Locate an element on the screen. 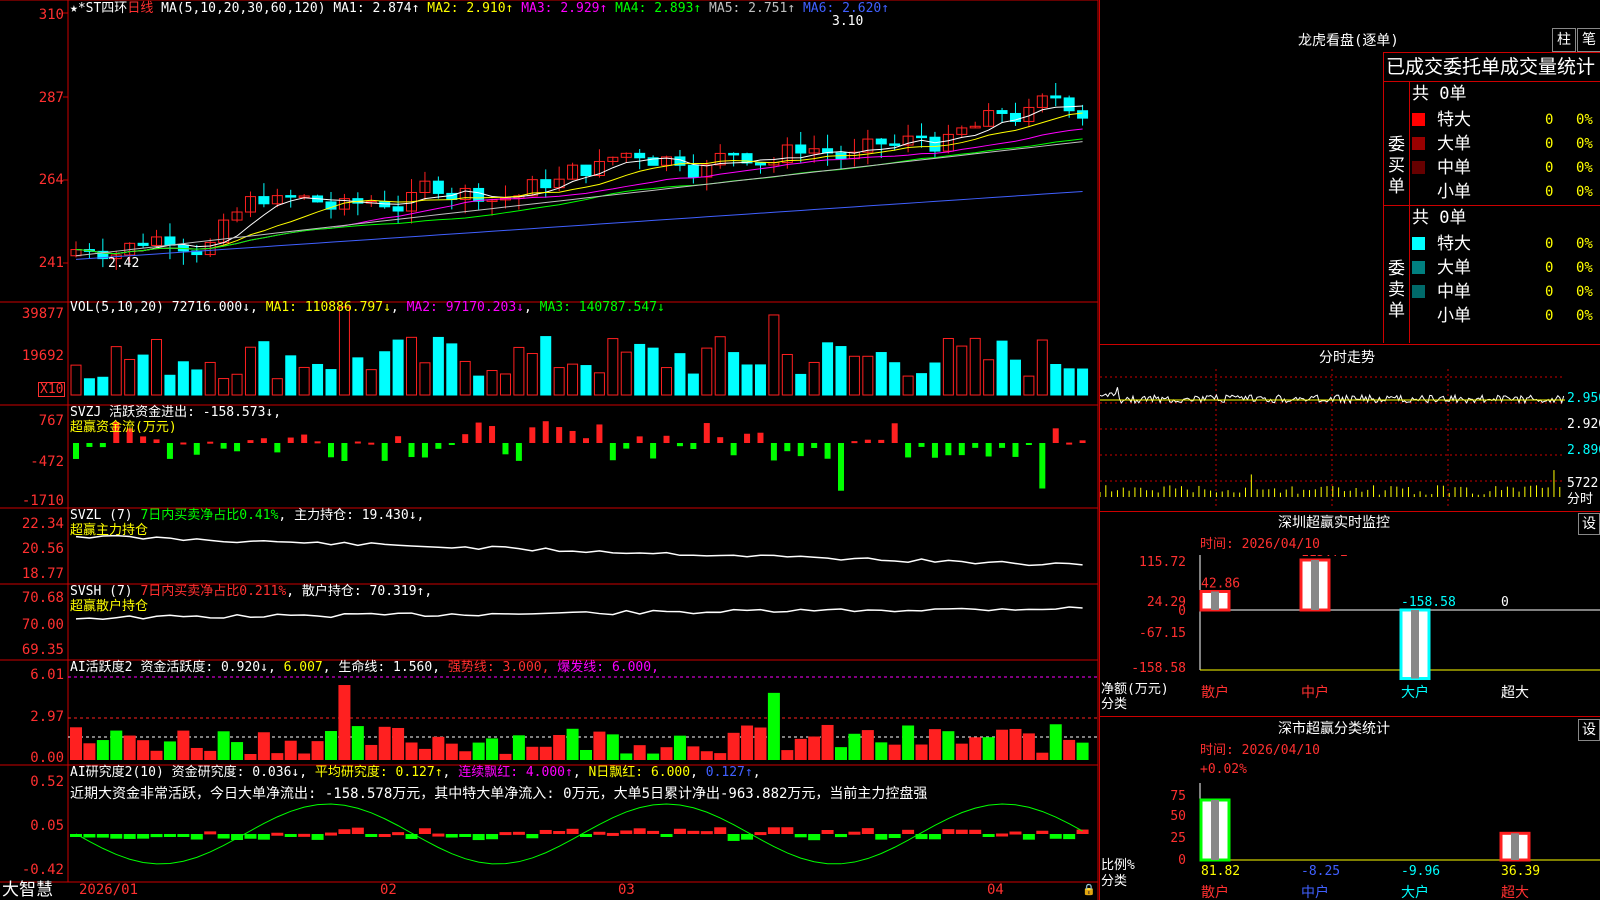 Image resolution: width=1600 pixels, height=900 pixels. lock-icon: 🔒 is located at coordinates (1089, 890).